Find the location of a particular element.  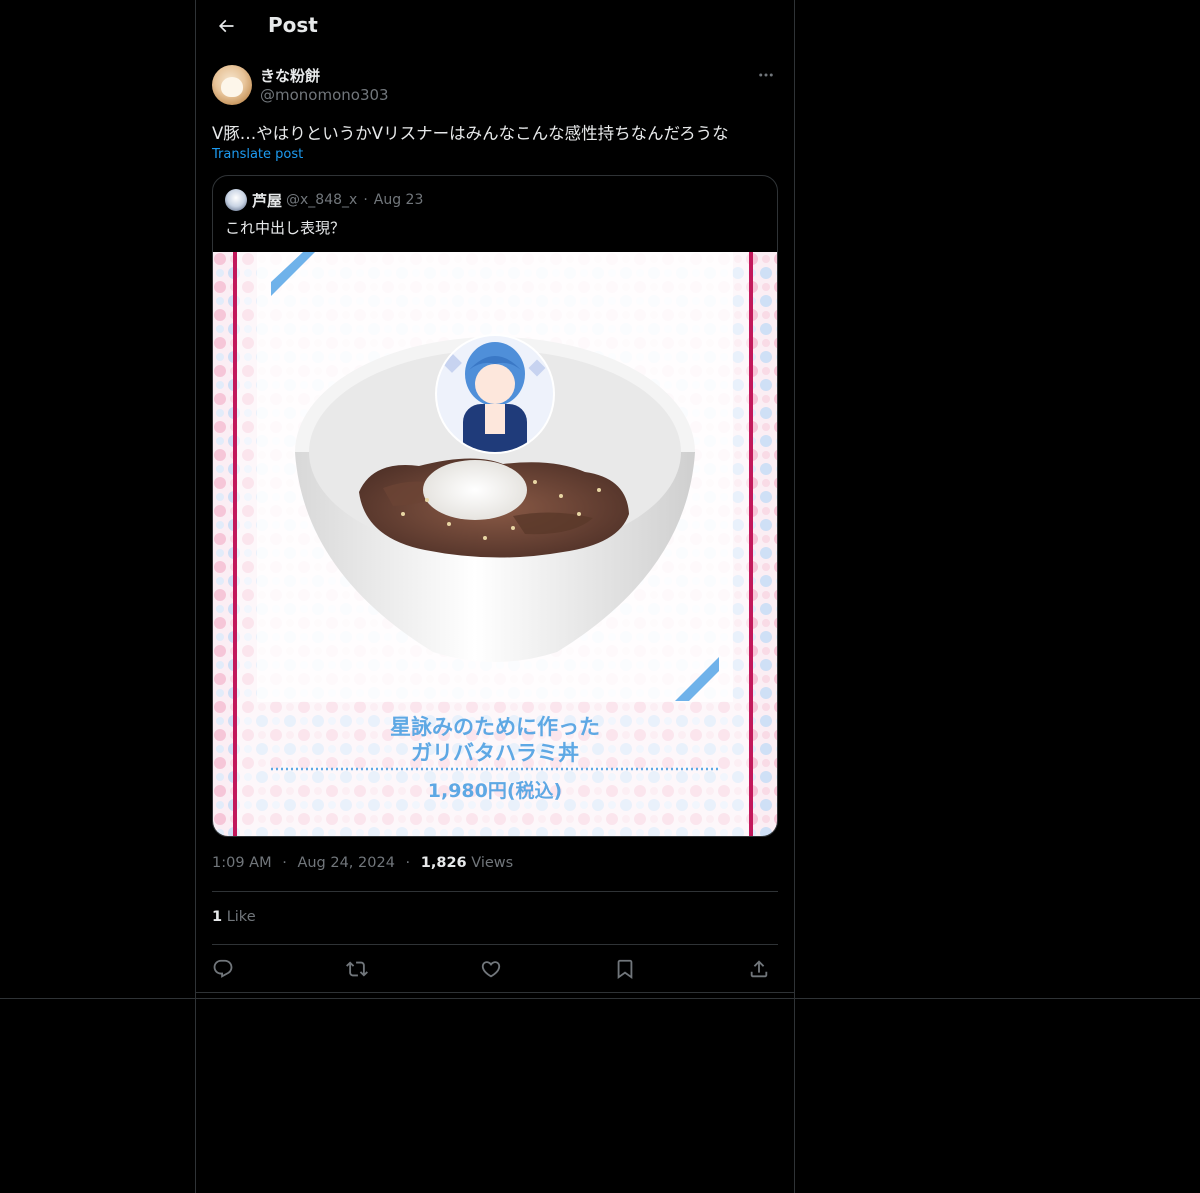

reply-button is located at coordinates (223, 969).